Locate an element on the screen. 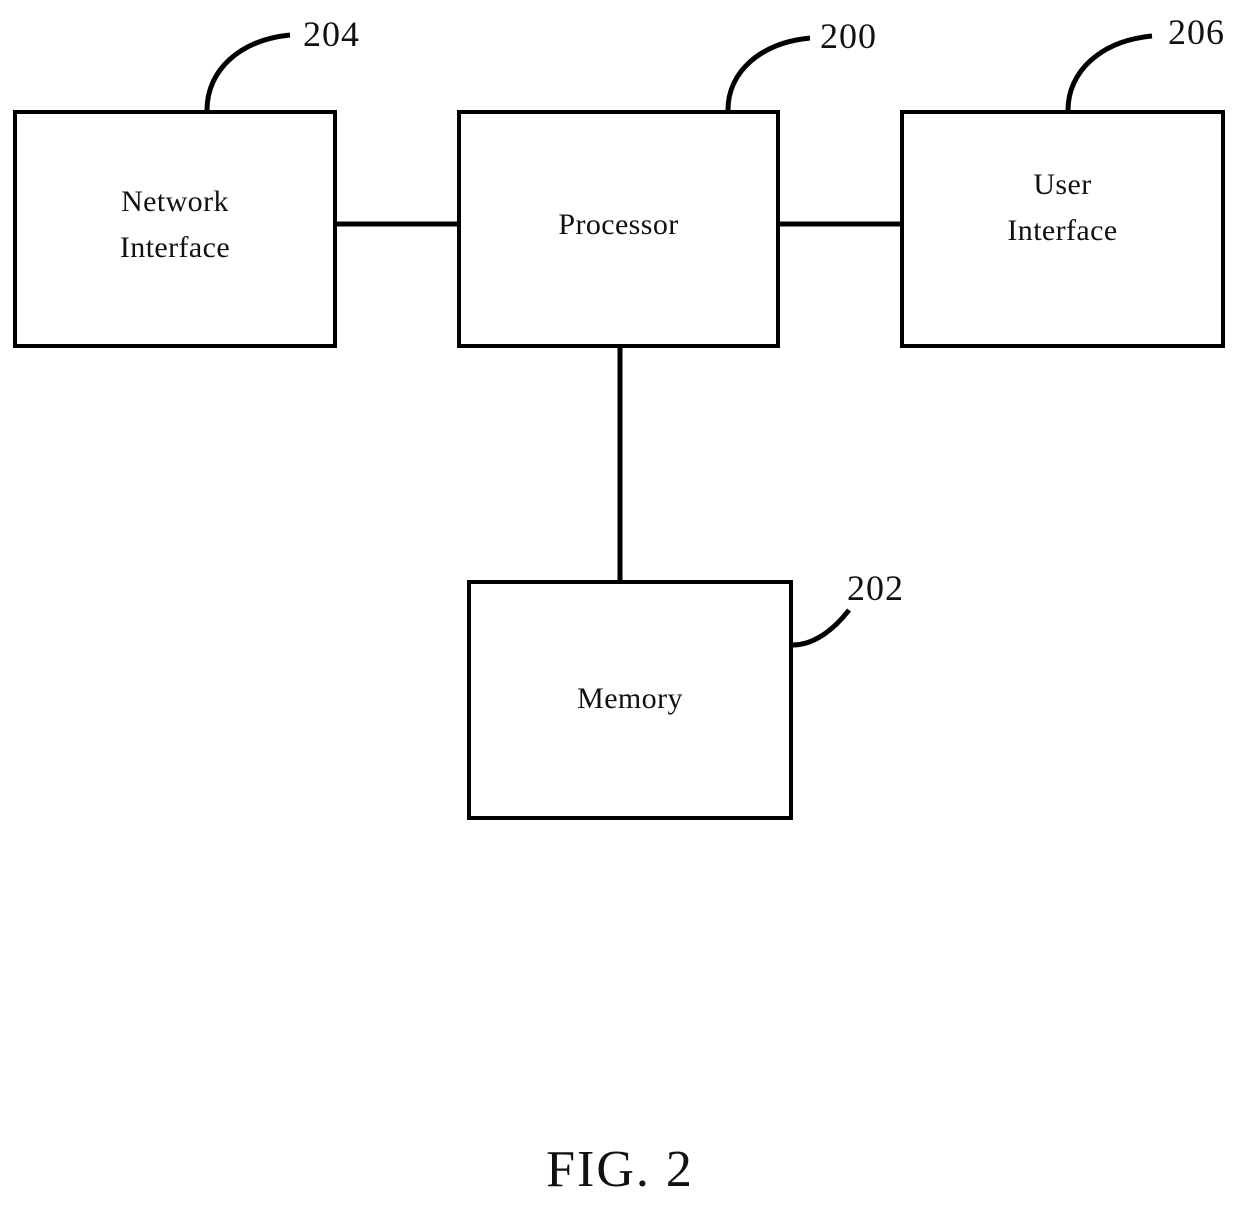  reference-numeral-200: 200 is located at coordinates (848, 36).